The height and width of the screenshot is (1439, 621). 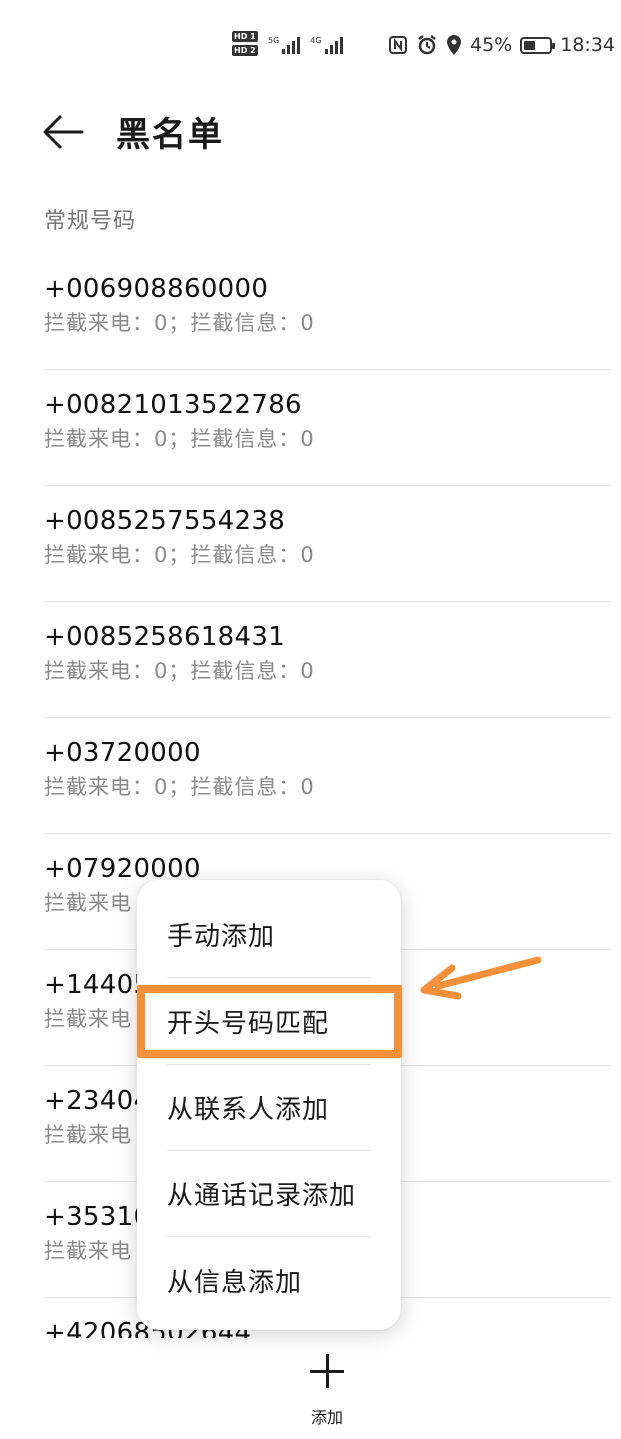 I want to click on blocked-number: +00821013522786, so click(x=173, y=405).